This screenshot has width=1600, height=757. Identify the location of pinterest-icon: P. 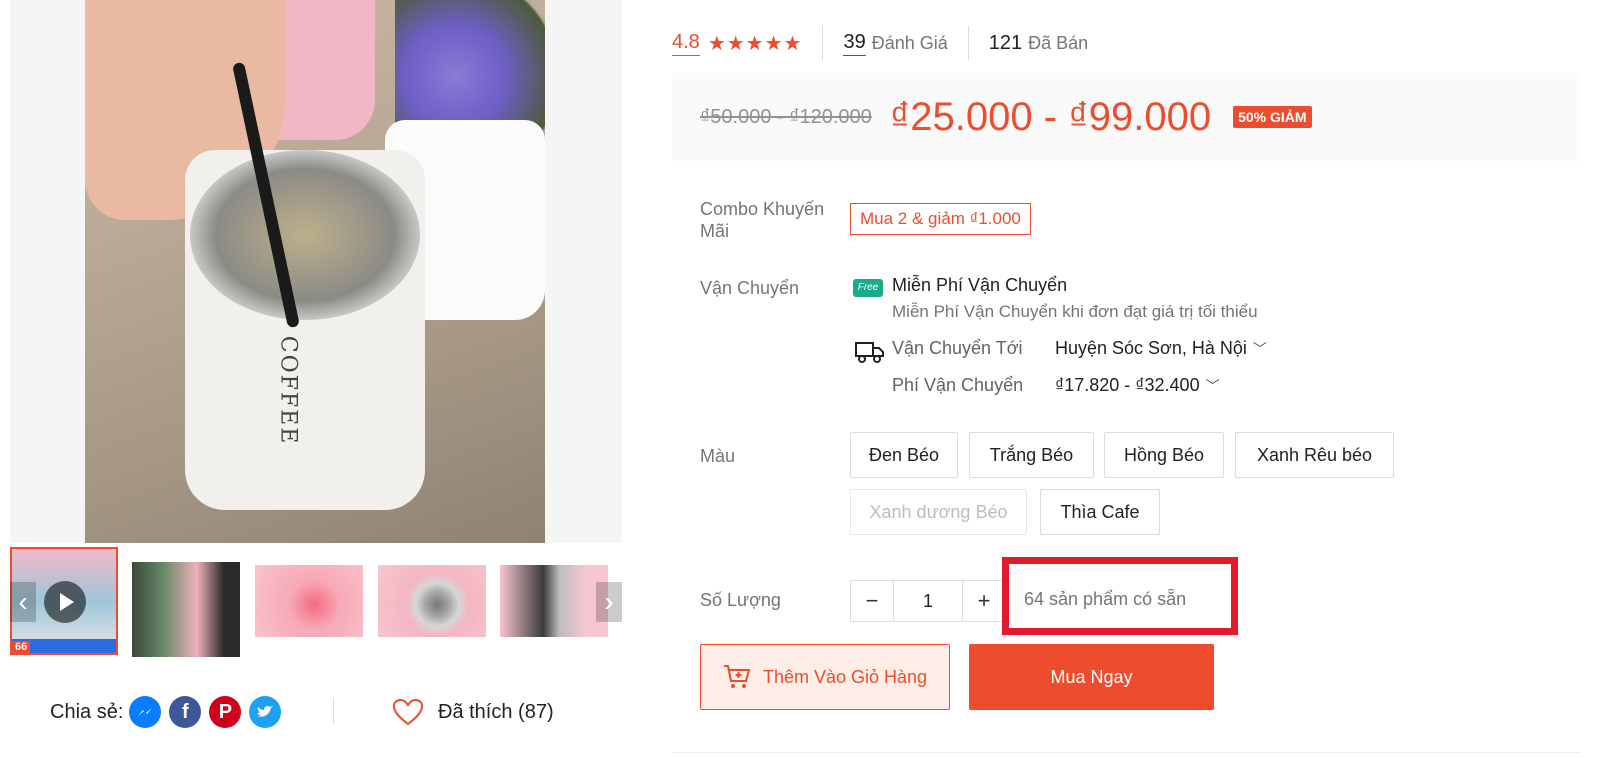
(225, 712).